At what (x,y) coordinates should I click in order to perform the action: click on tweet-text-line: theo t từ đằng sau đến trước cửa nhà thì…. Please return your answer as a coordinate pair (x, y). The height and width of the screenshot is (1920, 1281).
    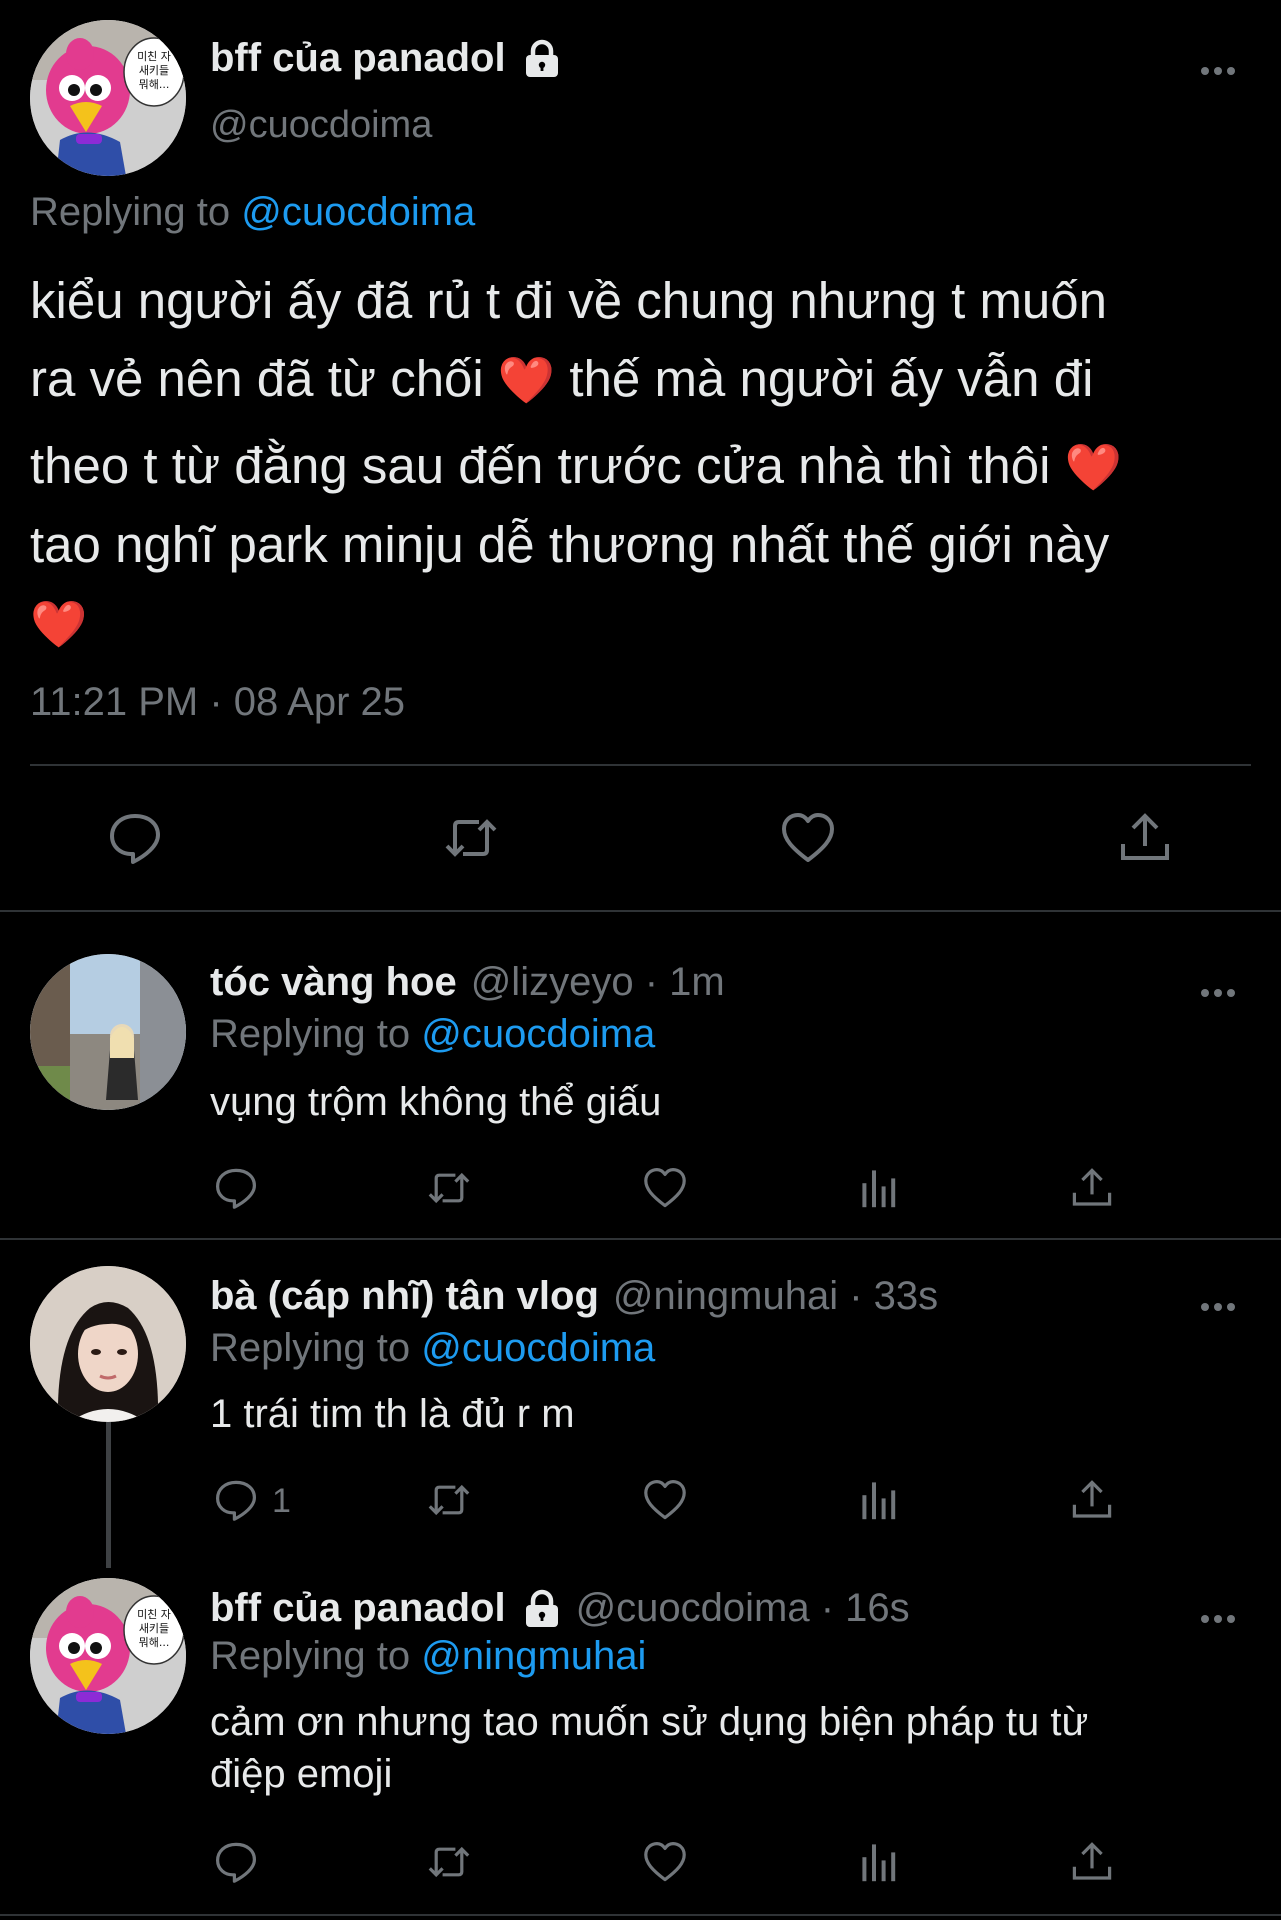
    Looking at the image, I should click on (576, 465).